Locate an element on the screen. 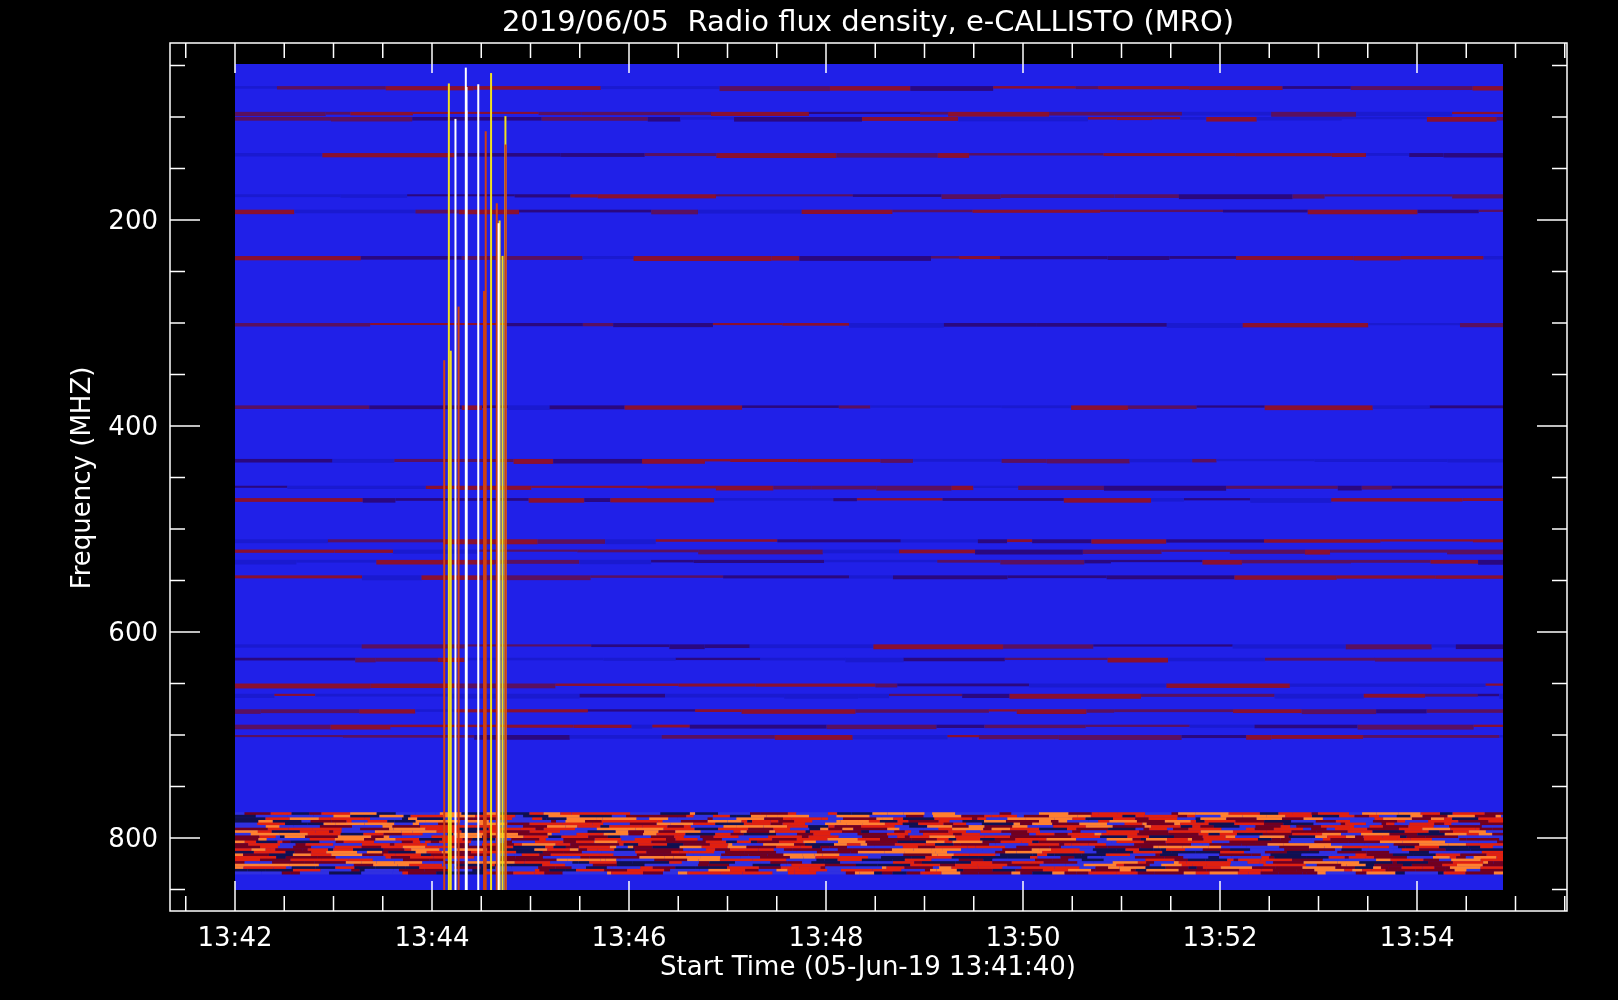 This screenshot has height=1000, width=1618. y-tick-label: 800 is located at coordinates (133, 838).